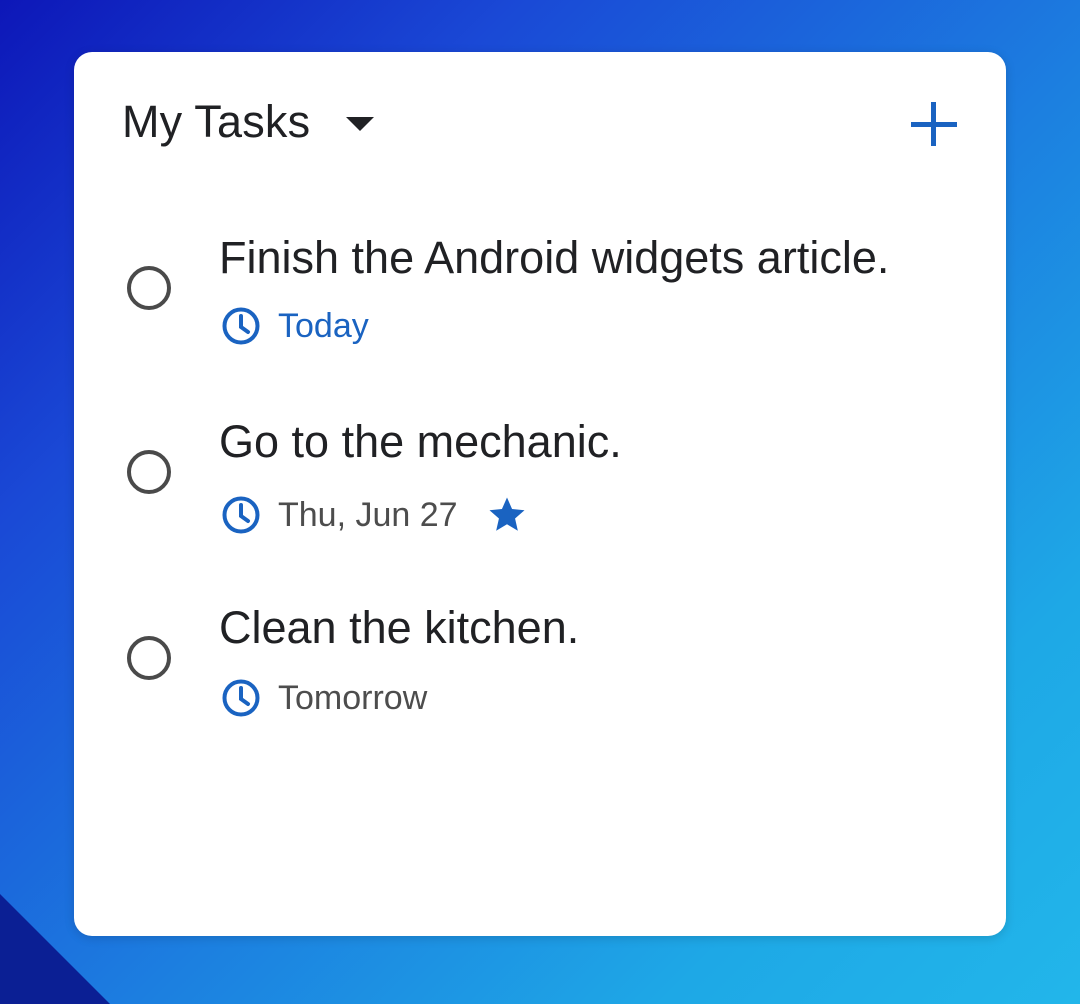  I want to click on task-title: Clean the kitchen., so click(399, 628).